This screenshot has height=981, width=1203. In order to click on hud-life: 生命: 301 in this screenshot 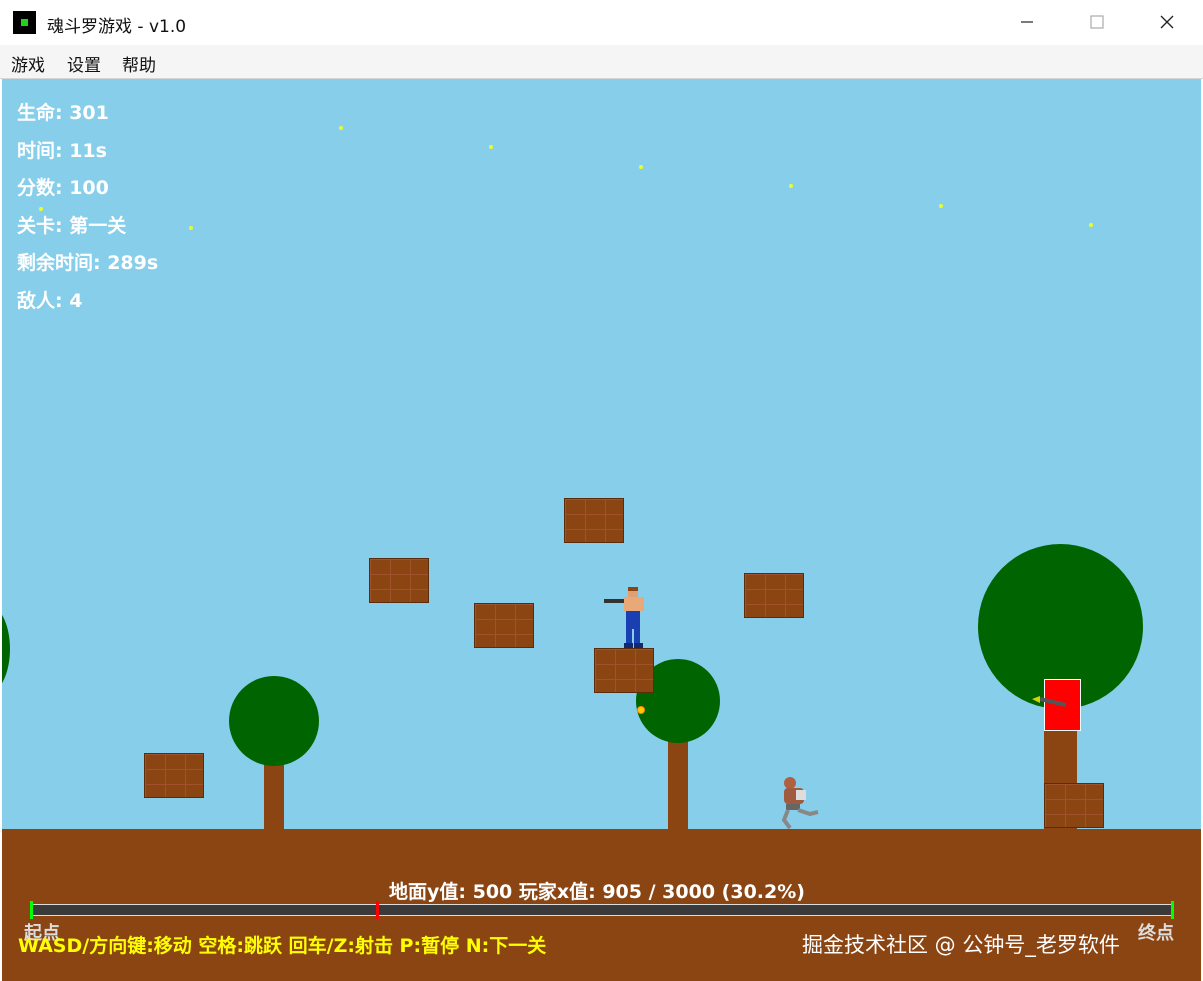, I will do `click(63, 113)`.